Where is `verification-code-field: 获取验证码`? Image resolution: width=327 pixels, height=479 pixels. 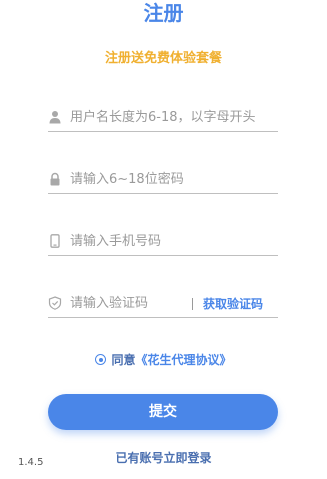 verification-code-field: 获取验证码 is located at coordinates (163, 304).